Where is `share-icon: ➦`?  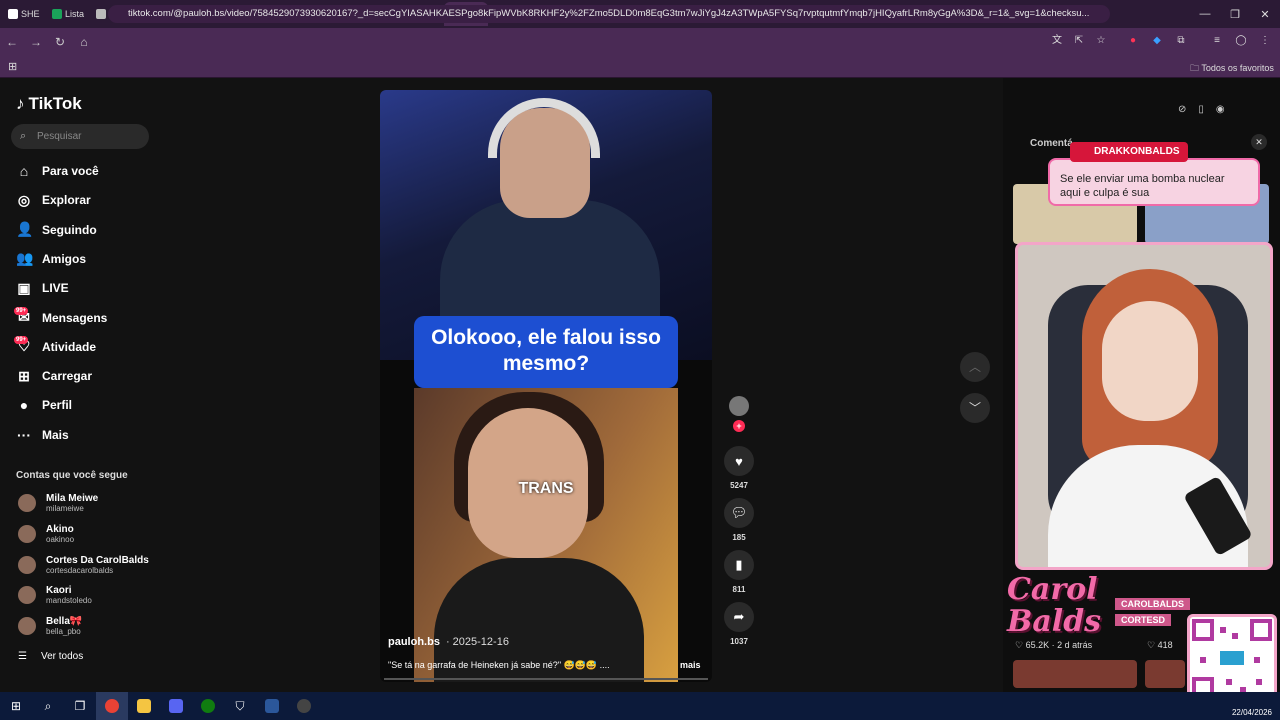 share-icon: ➦ is located at coordinates (739, 617).